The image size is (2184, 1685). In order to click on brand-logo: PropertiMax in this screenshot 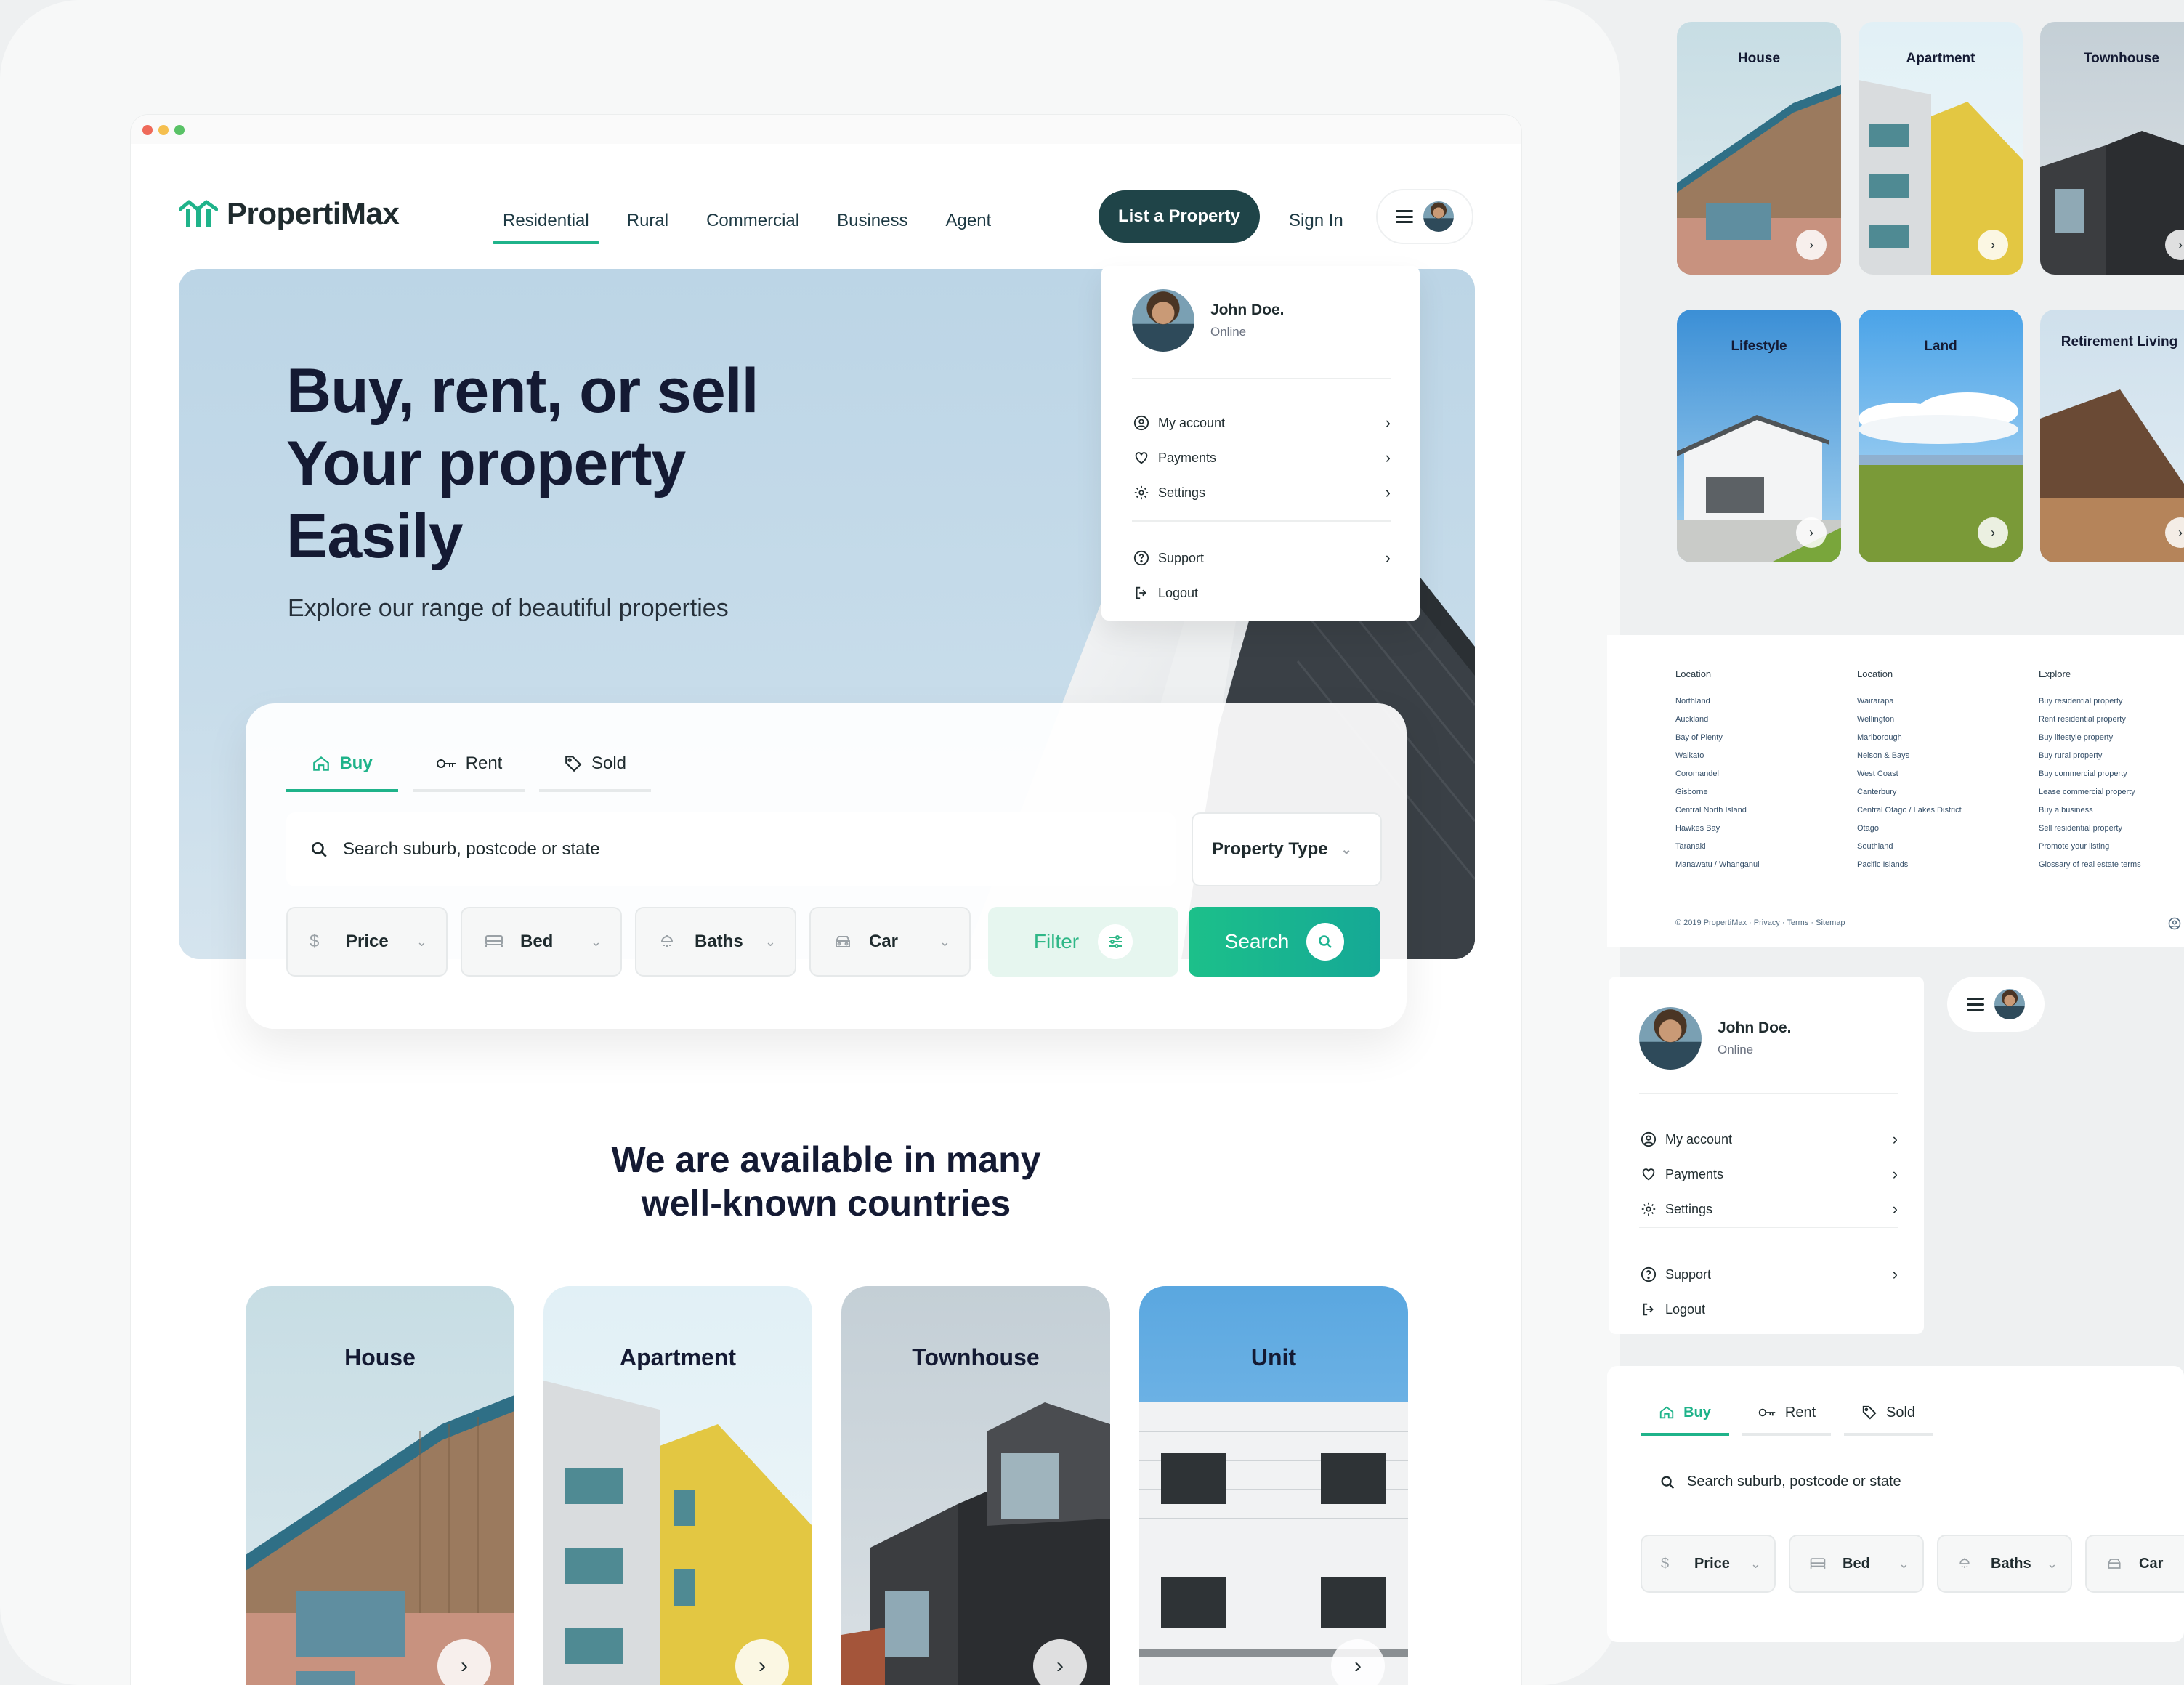, I will do `click(289, 213)`.